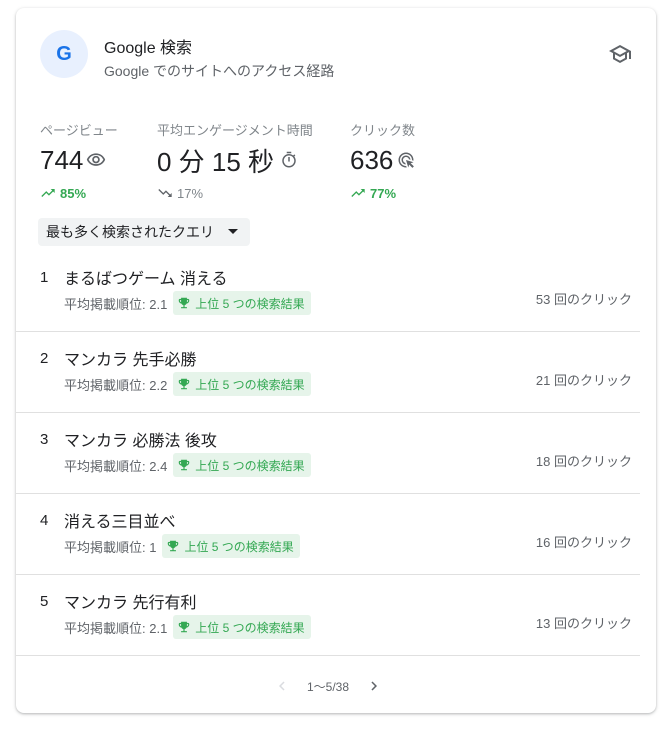 This screenshot has width=663, height=733. I want to click on metric-value: 636, so click(372, 159).